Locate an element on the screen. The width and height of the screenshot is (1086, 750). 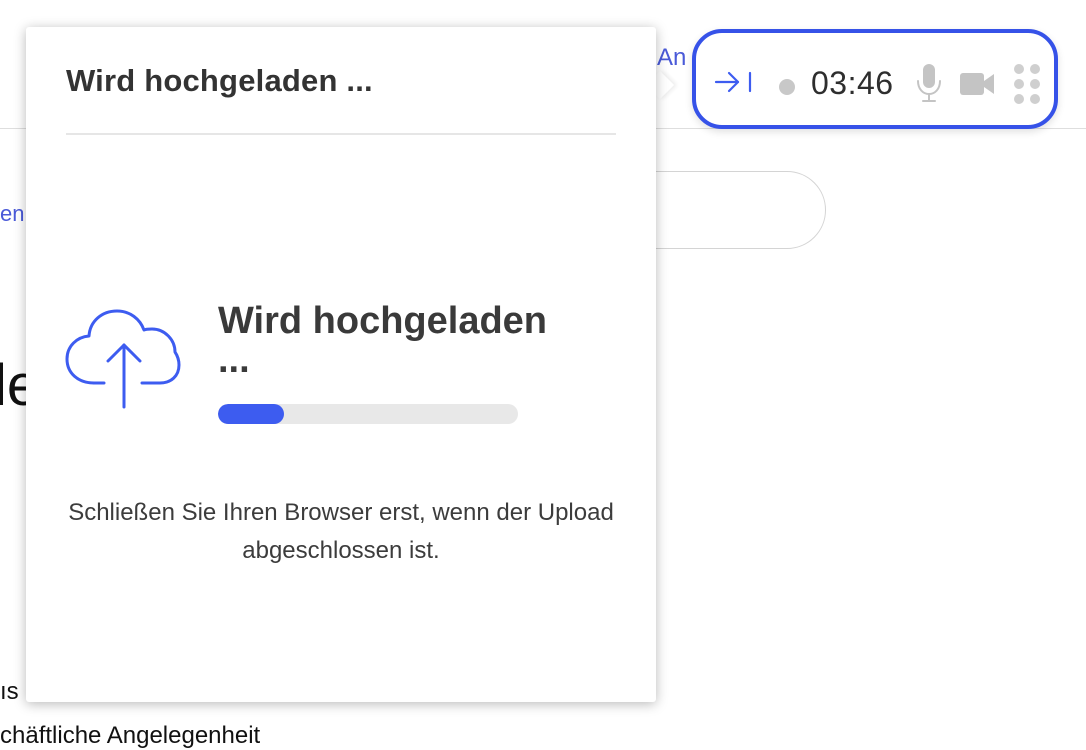
record-dot-icon is located at coordinates (787, 87).